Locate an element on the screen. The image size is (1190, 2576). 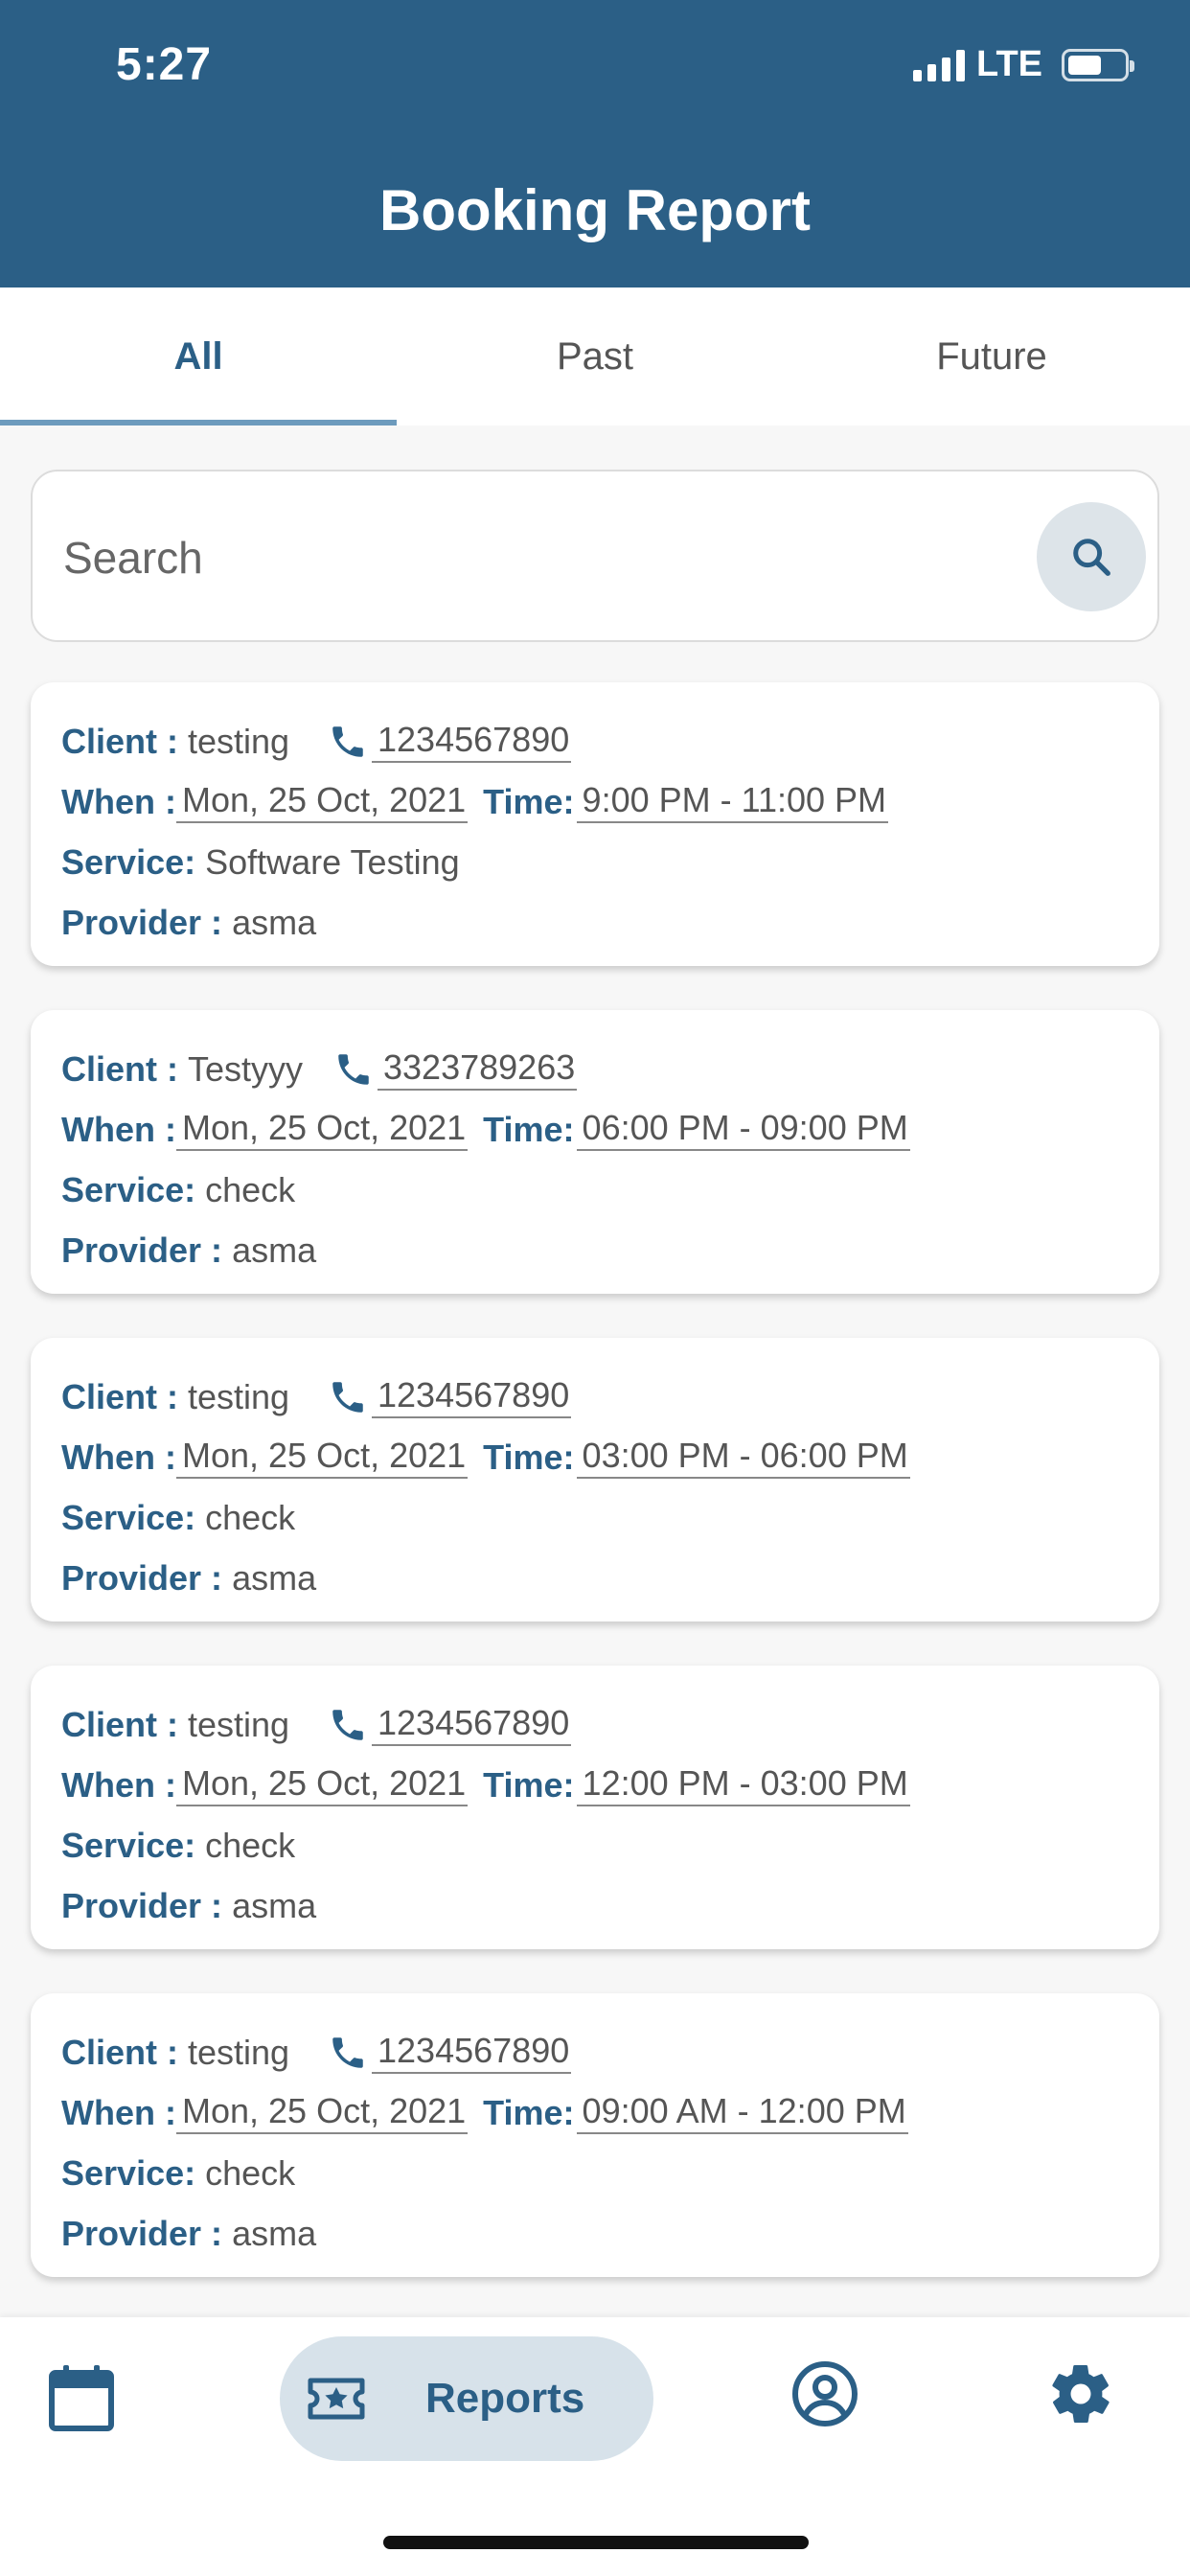
search-button is located at coordinates (1092, 556).